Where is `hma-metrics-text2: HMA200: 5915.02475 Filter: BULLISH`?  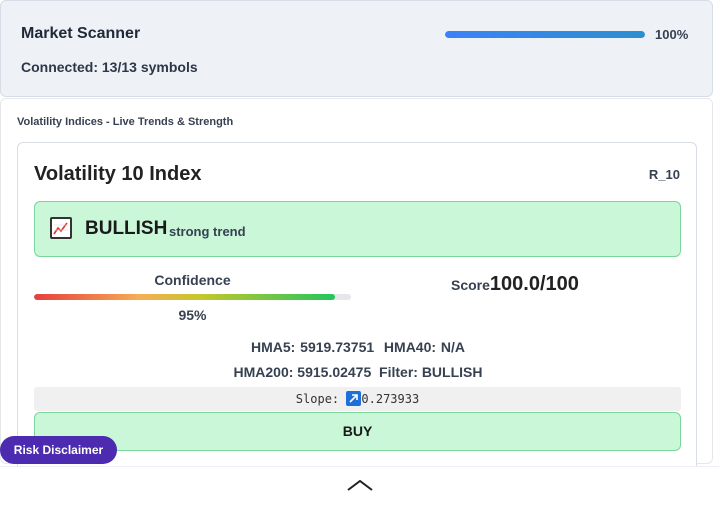 hma-metrics-text2: HMA200: 5915.02475 Filter: BULLISH is located at coordinates (358, 372).